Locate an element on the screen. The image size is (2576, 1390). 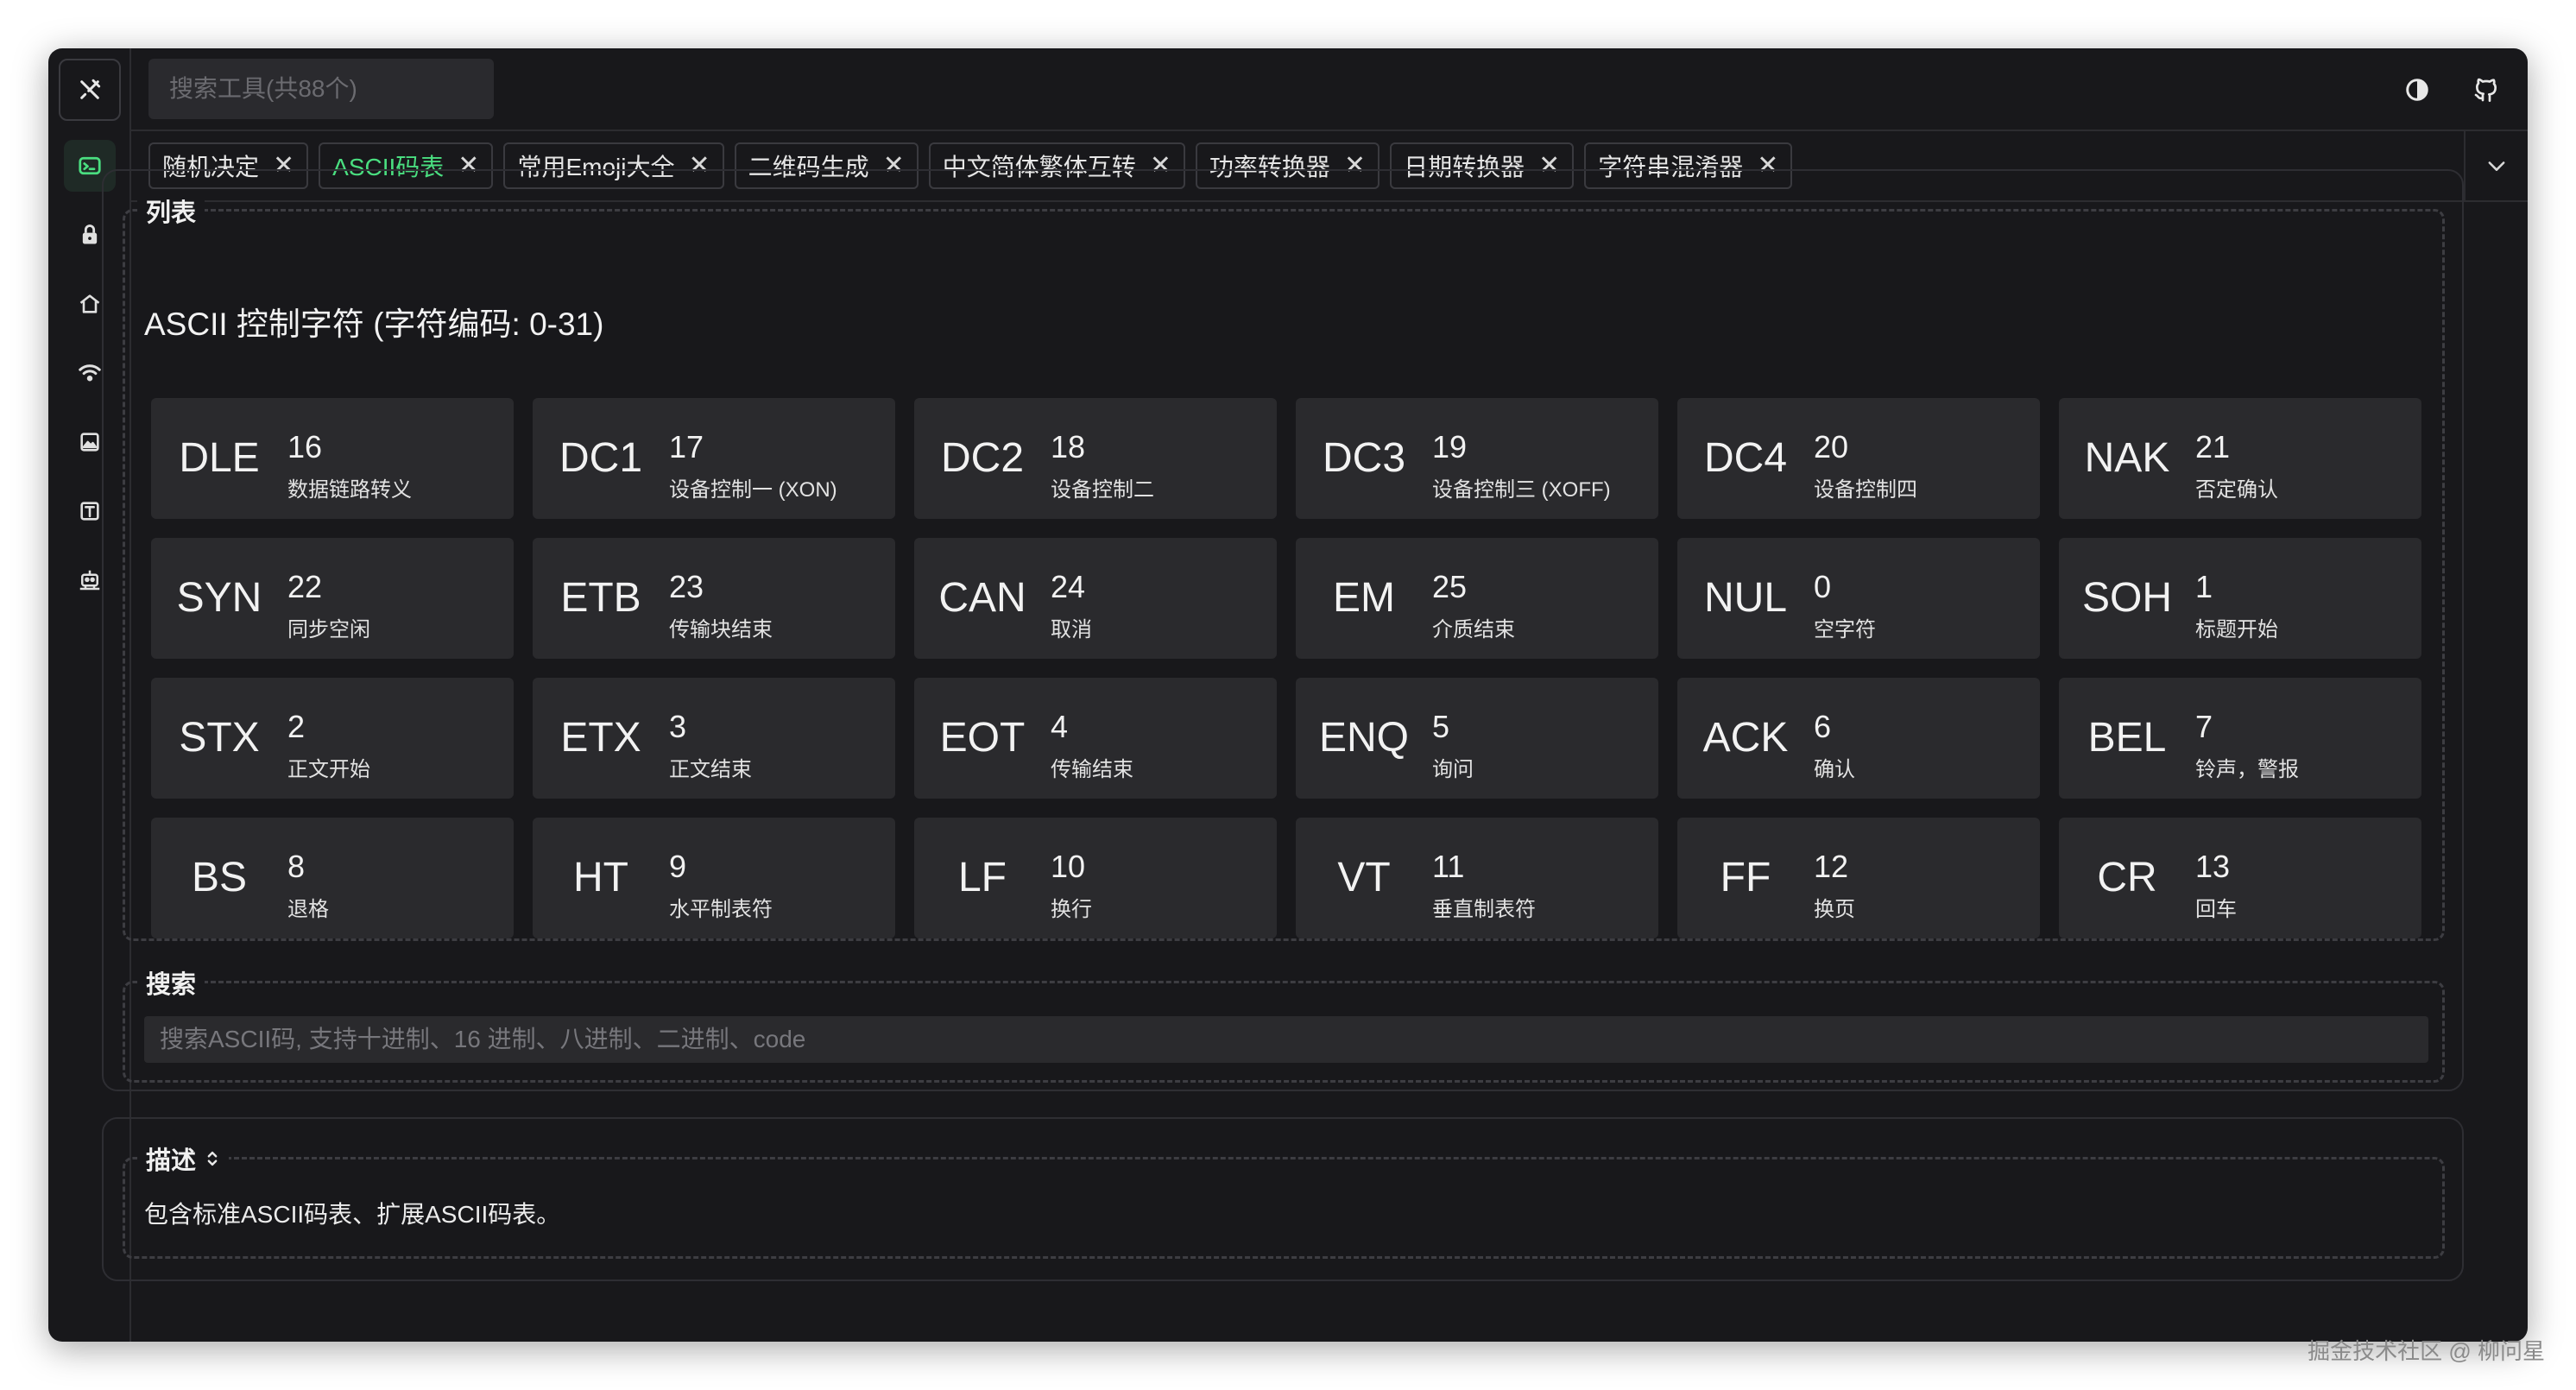
ascii-code: 22 is located at coordinates (305, 586).